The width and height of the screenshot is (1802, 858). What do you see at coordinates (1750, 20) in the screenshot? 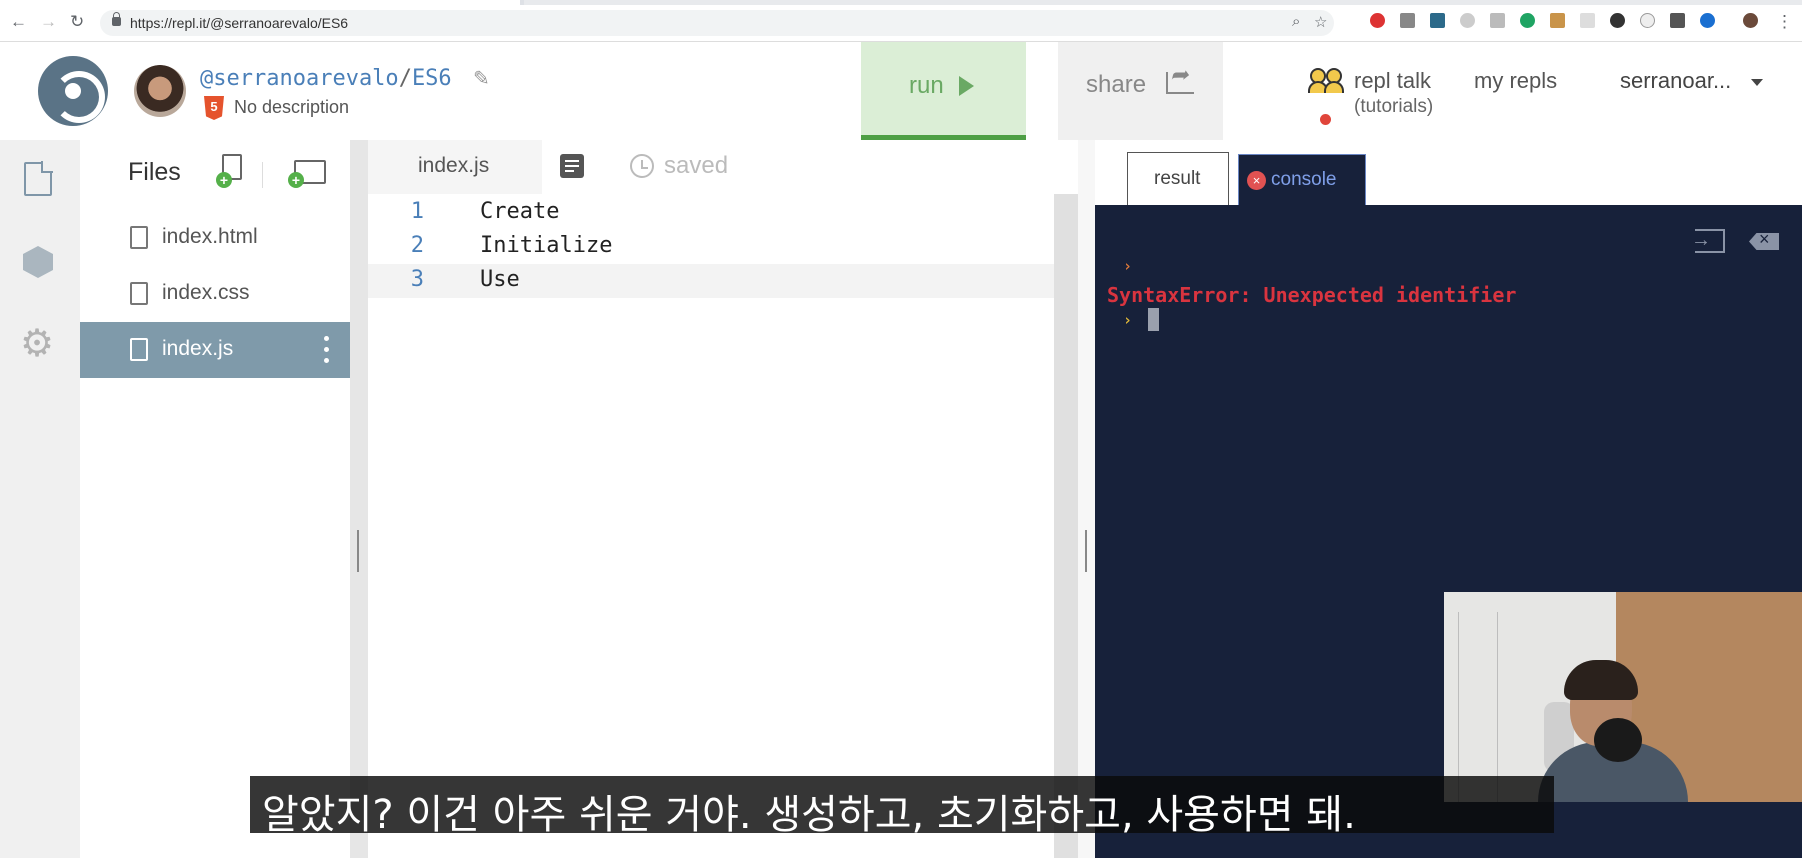
I see `profile-avatar-icon` at bounding box center [1750, 20].